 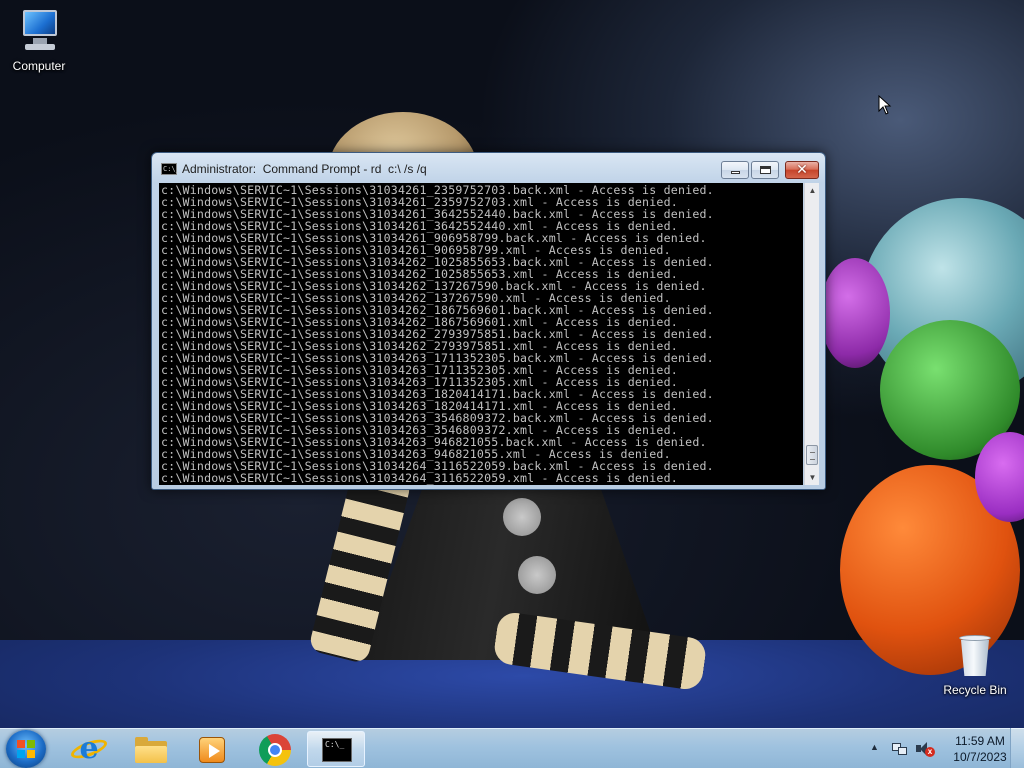 What do you see at coordinates (975, 655) in the screenshot?
I see `recycle-bin-icon` at bounding box center [975, 655].